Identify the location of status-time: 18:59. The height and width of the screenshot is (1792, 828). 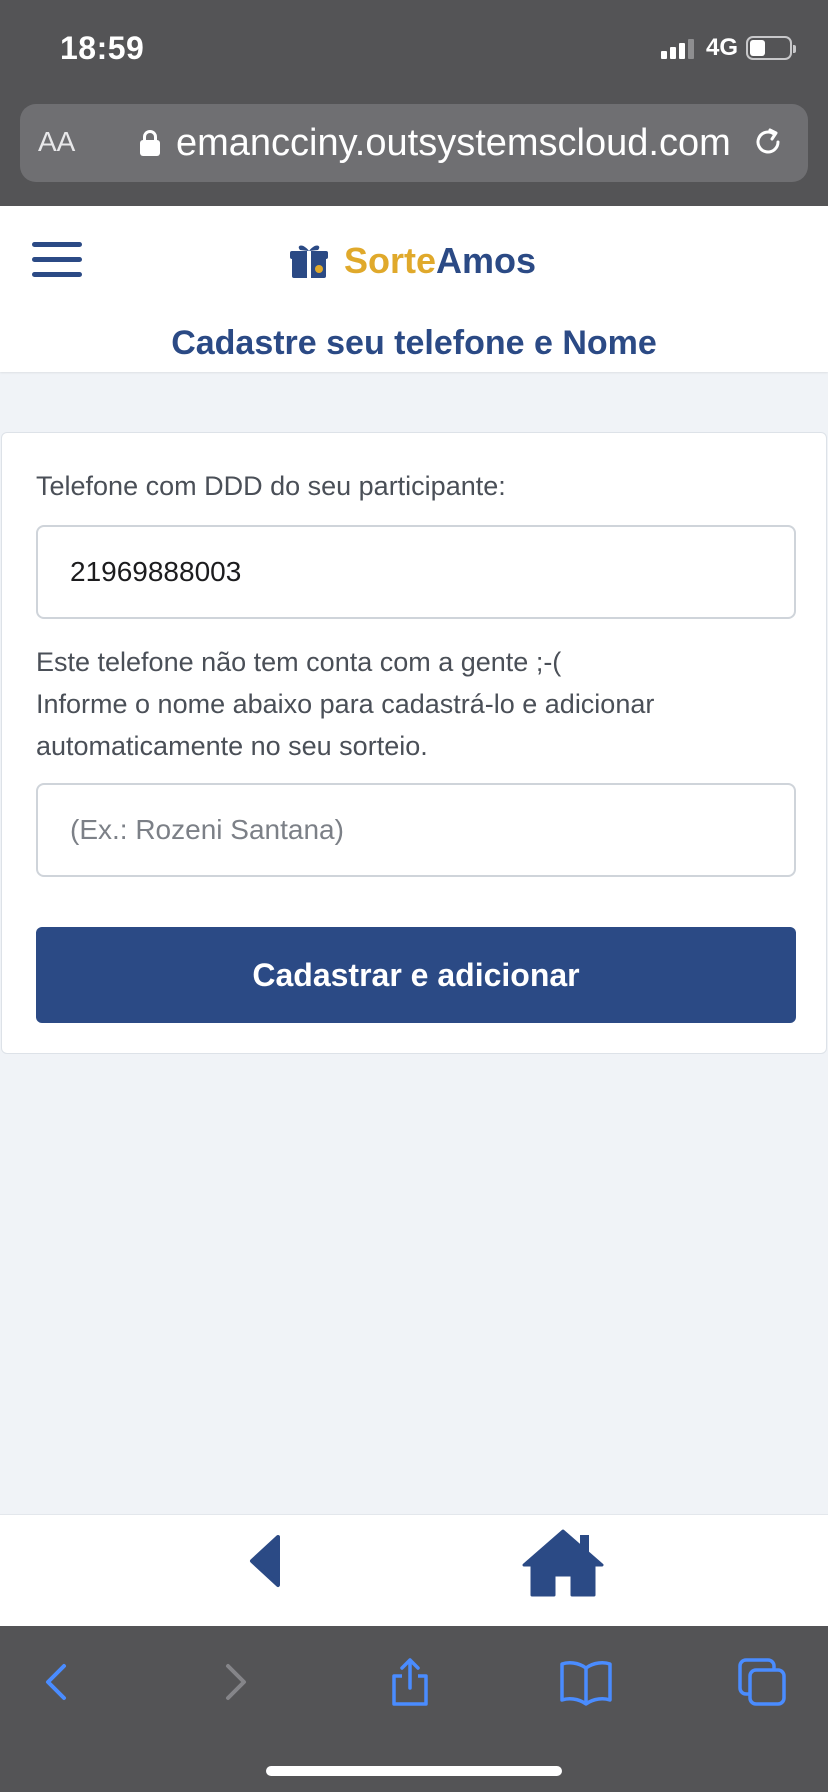
(102, 48).